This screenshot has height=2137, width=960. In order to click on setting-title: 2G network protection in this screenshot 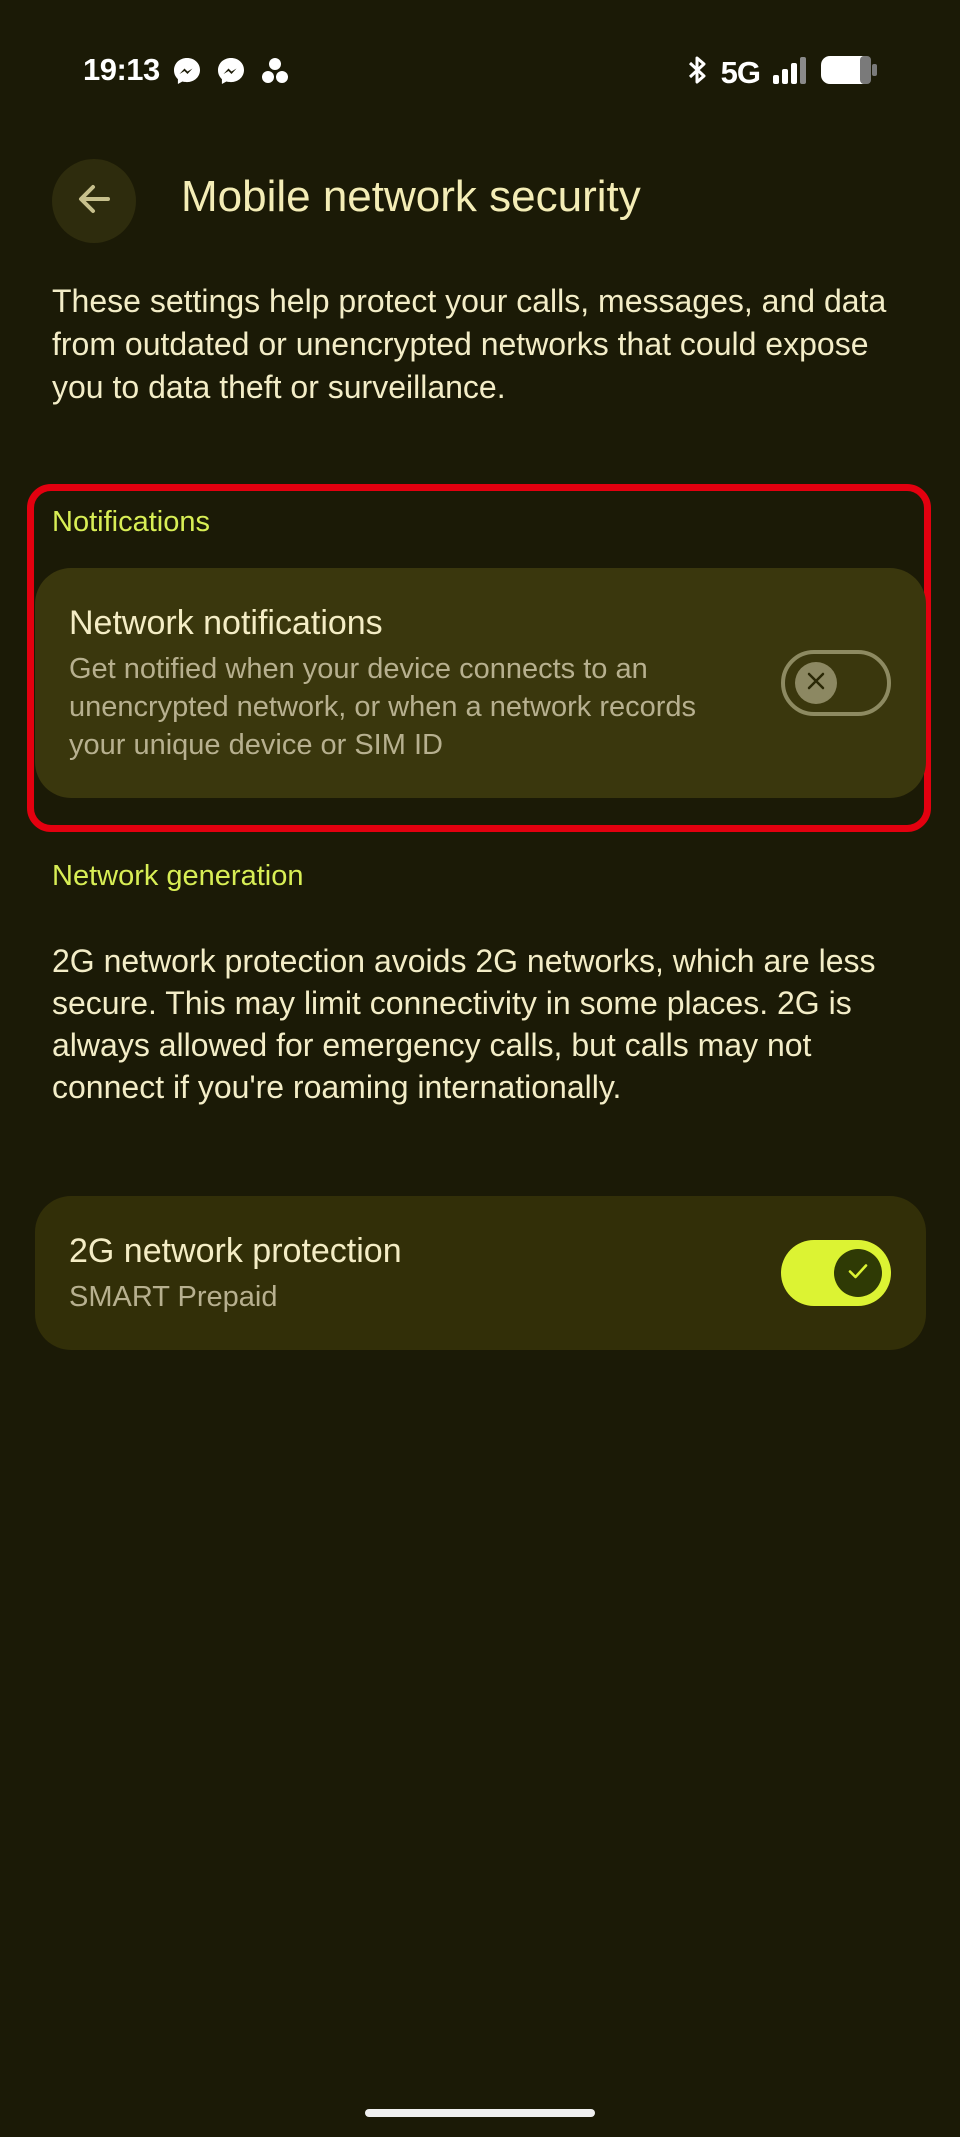, I will do `click(235, 1251)`.